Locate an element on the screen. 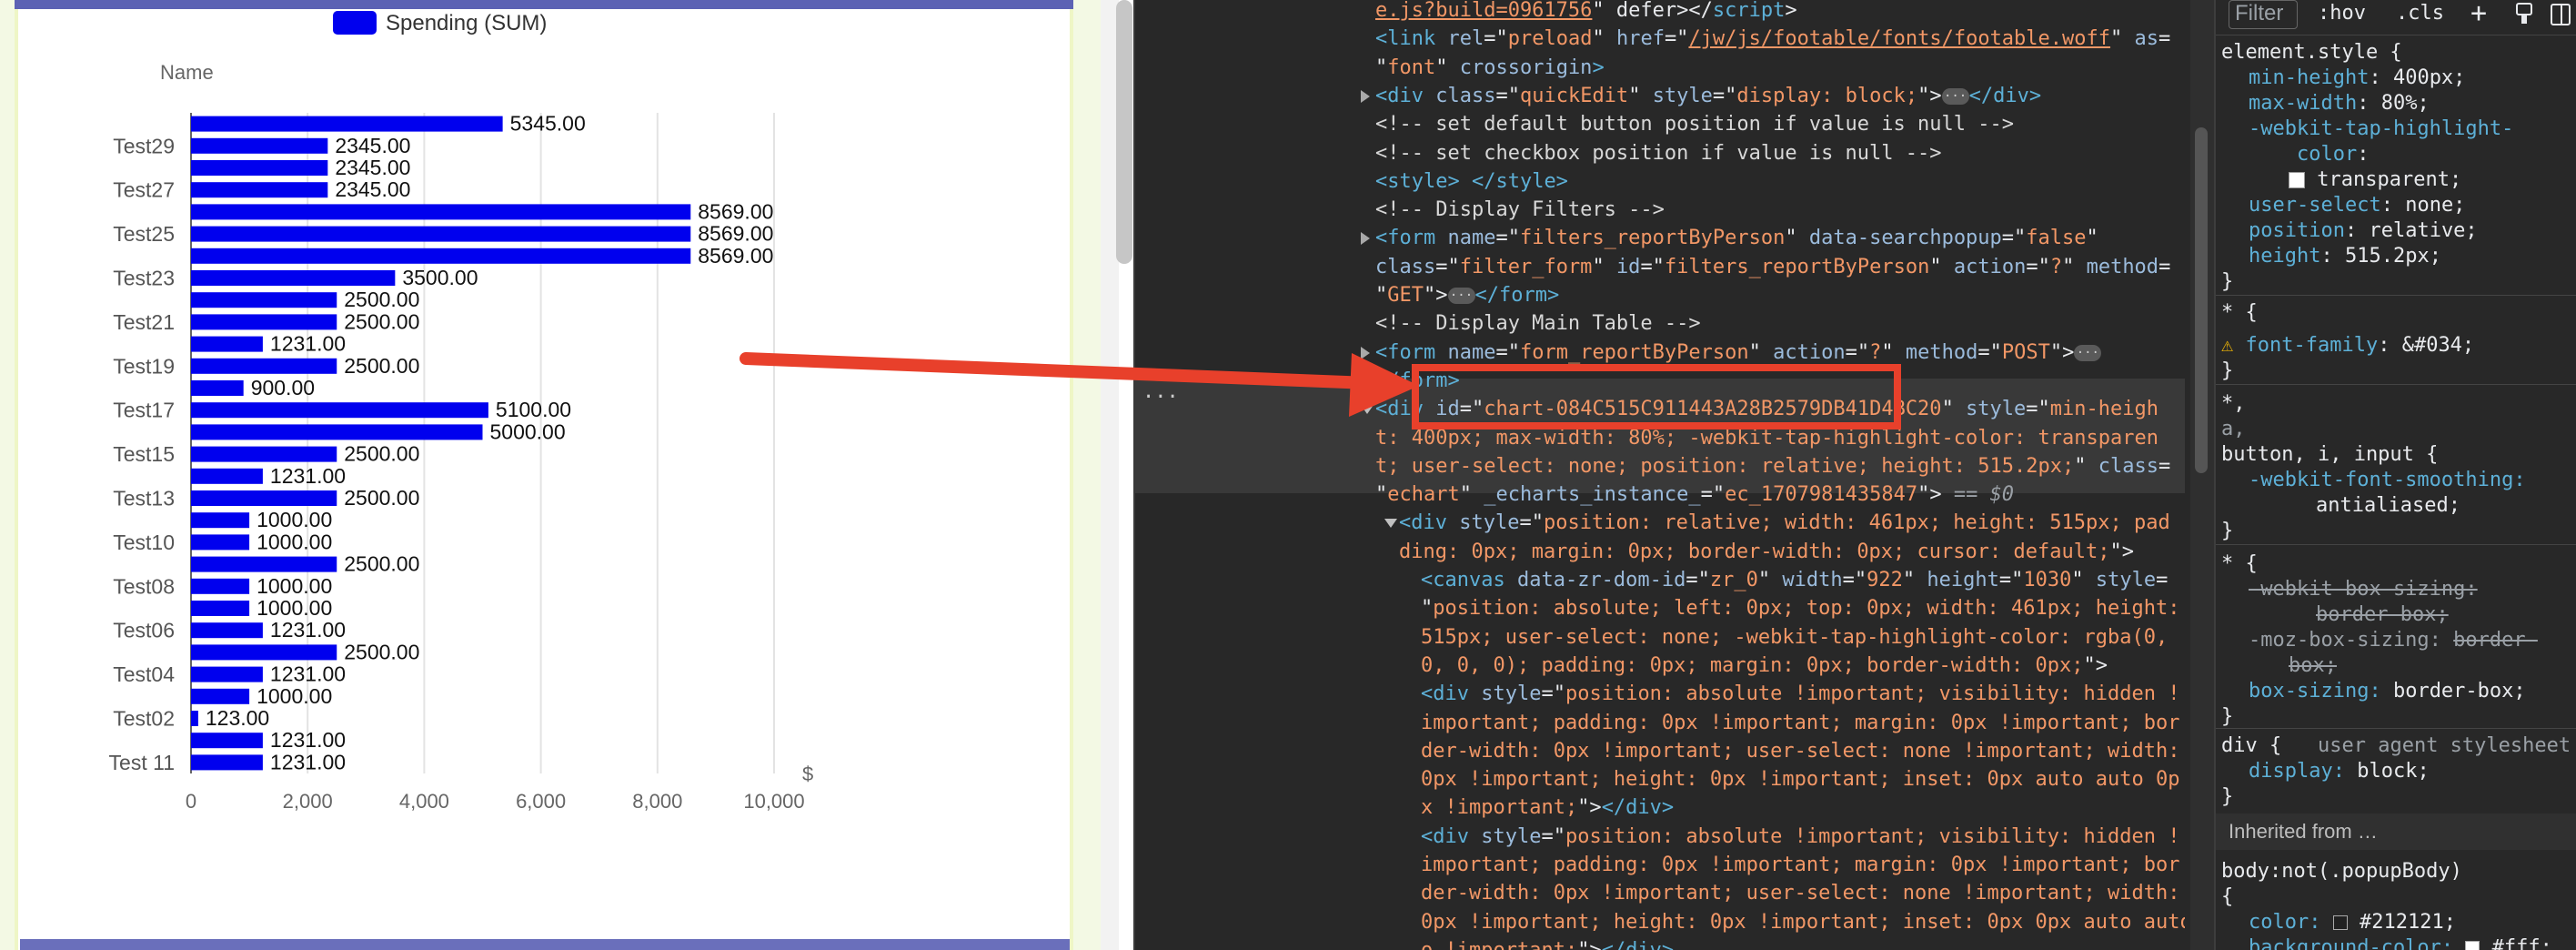 Image resolution: width=2576 pixels, height=950 pixels. red-arrow-annotation is located at coordinates (1079, 384).